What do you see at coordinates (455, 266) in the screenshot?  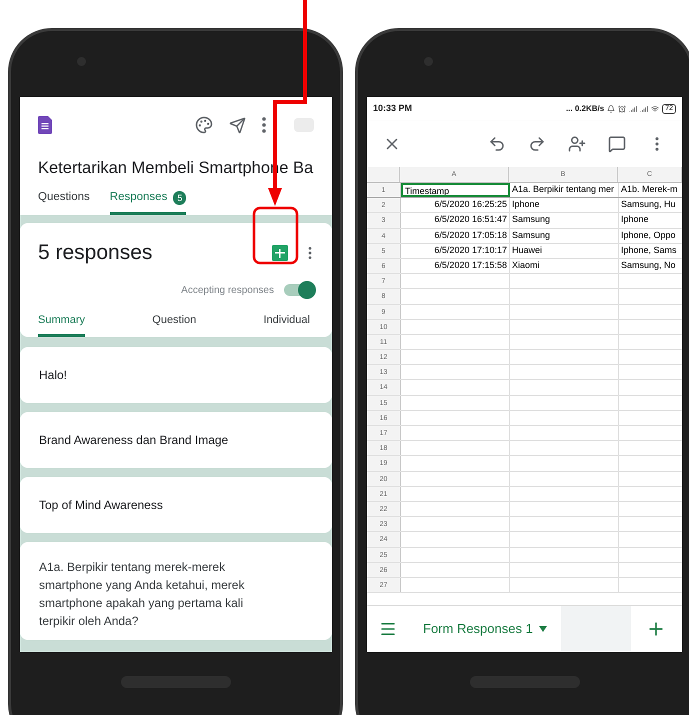 I see `table-cell: 6/5/2020 17:15:58` at bounding box center [455, 266].